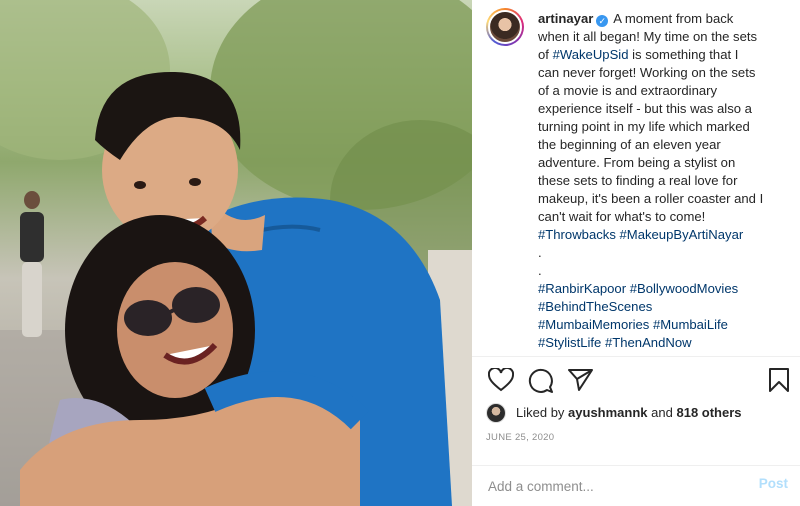 This screenshot has height=506, width=800. I want to click on author-username: artinayar, so click(565, 18).